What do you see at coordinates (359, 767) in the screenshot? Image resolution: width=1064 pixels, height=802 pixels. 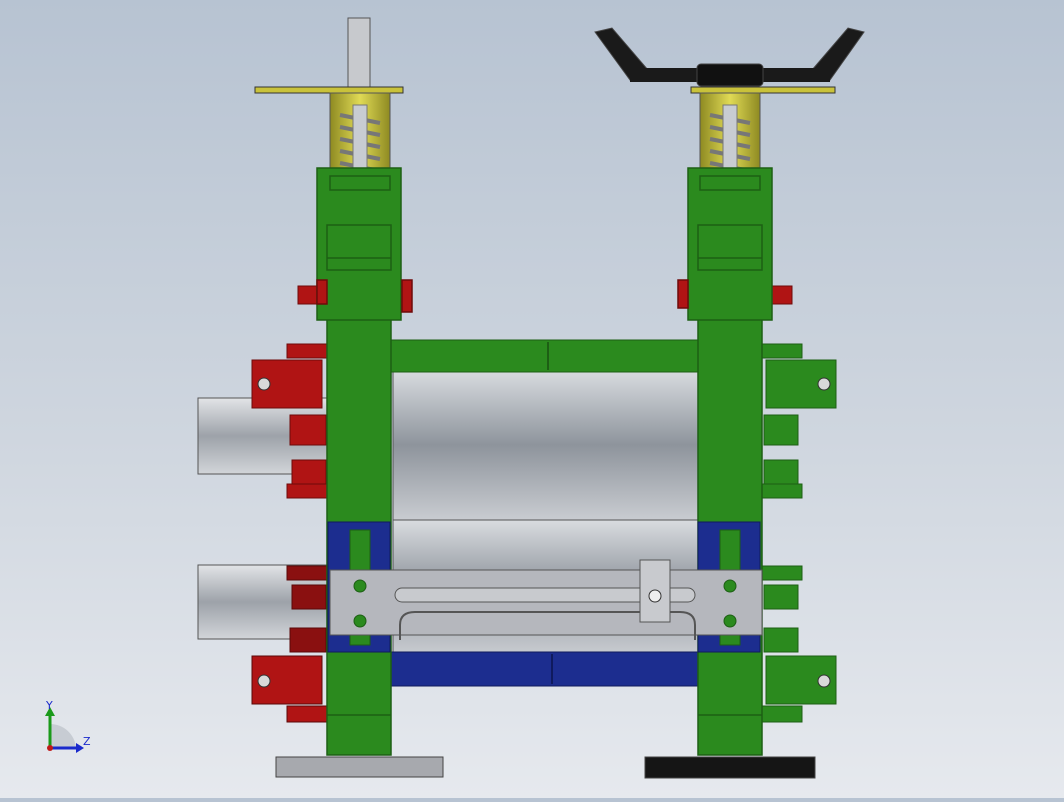 I see `left-base-foot` at bounding box center [359, 767].